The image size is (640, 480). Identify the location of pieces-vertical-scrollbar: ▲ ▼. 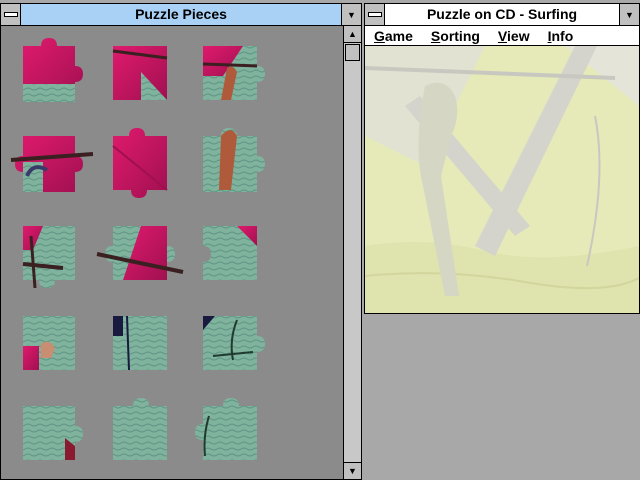
(352, 252).